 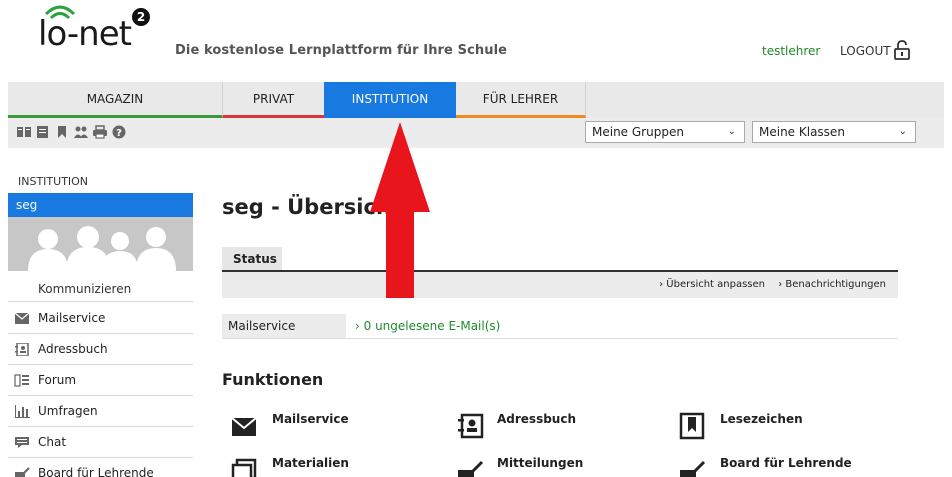 What do you see at coordinates (73, 349) in the screenshot?
I see `sidebar-item-label: Adressbuch` at bounding box center [73, 349].